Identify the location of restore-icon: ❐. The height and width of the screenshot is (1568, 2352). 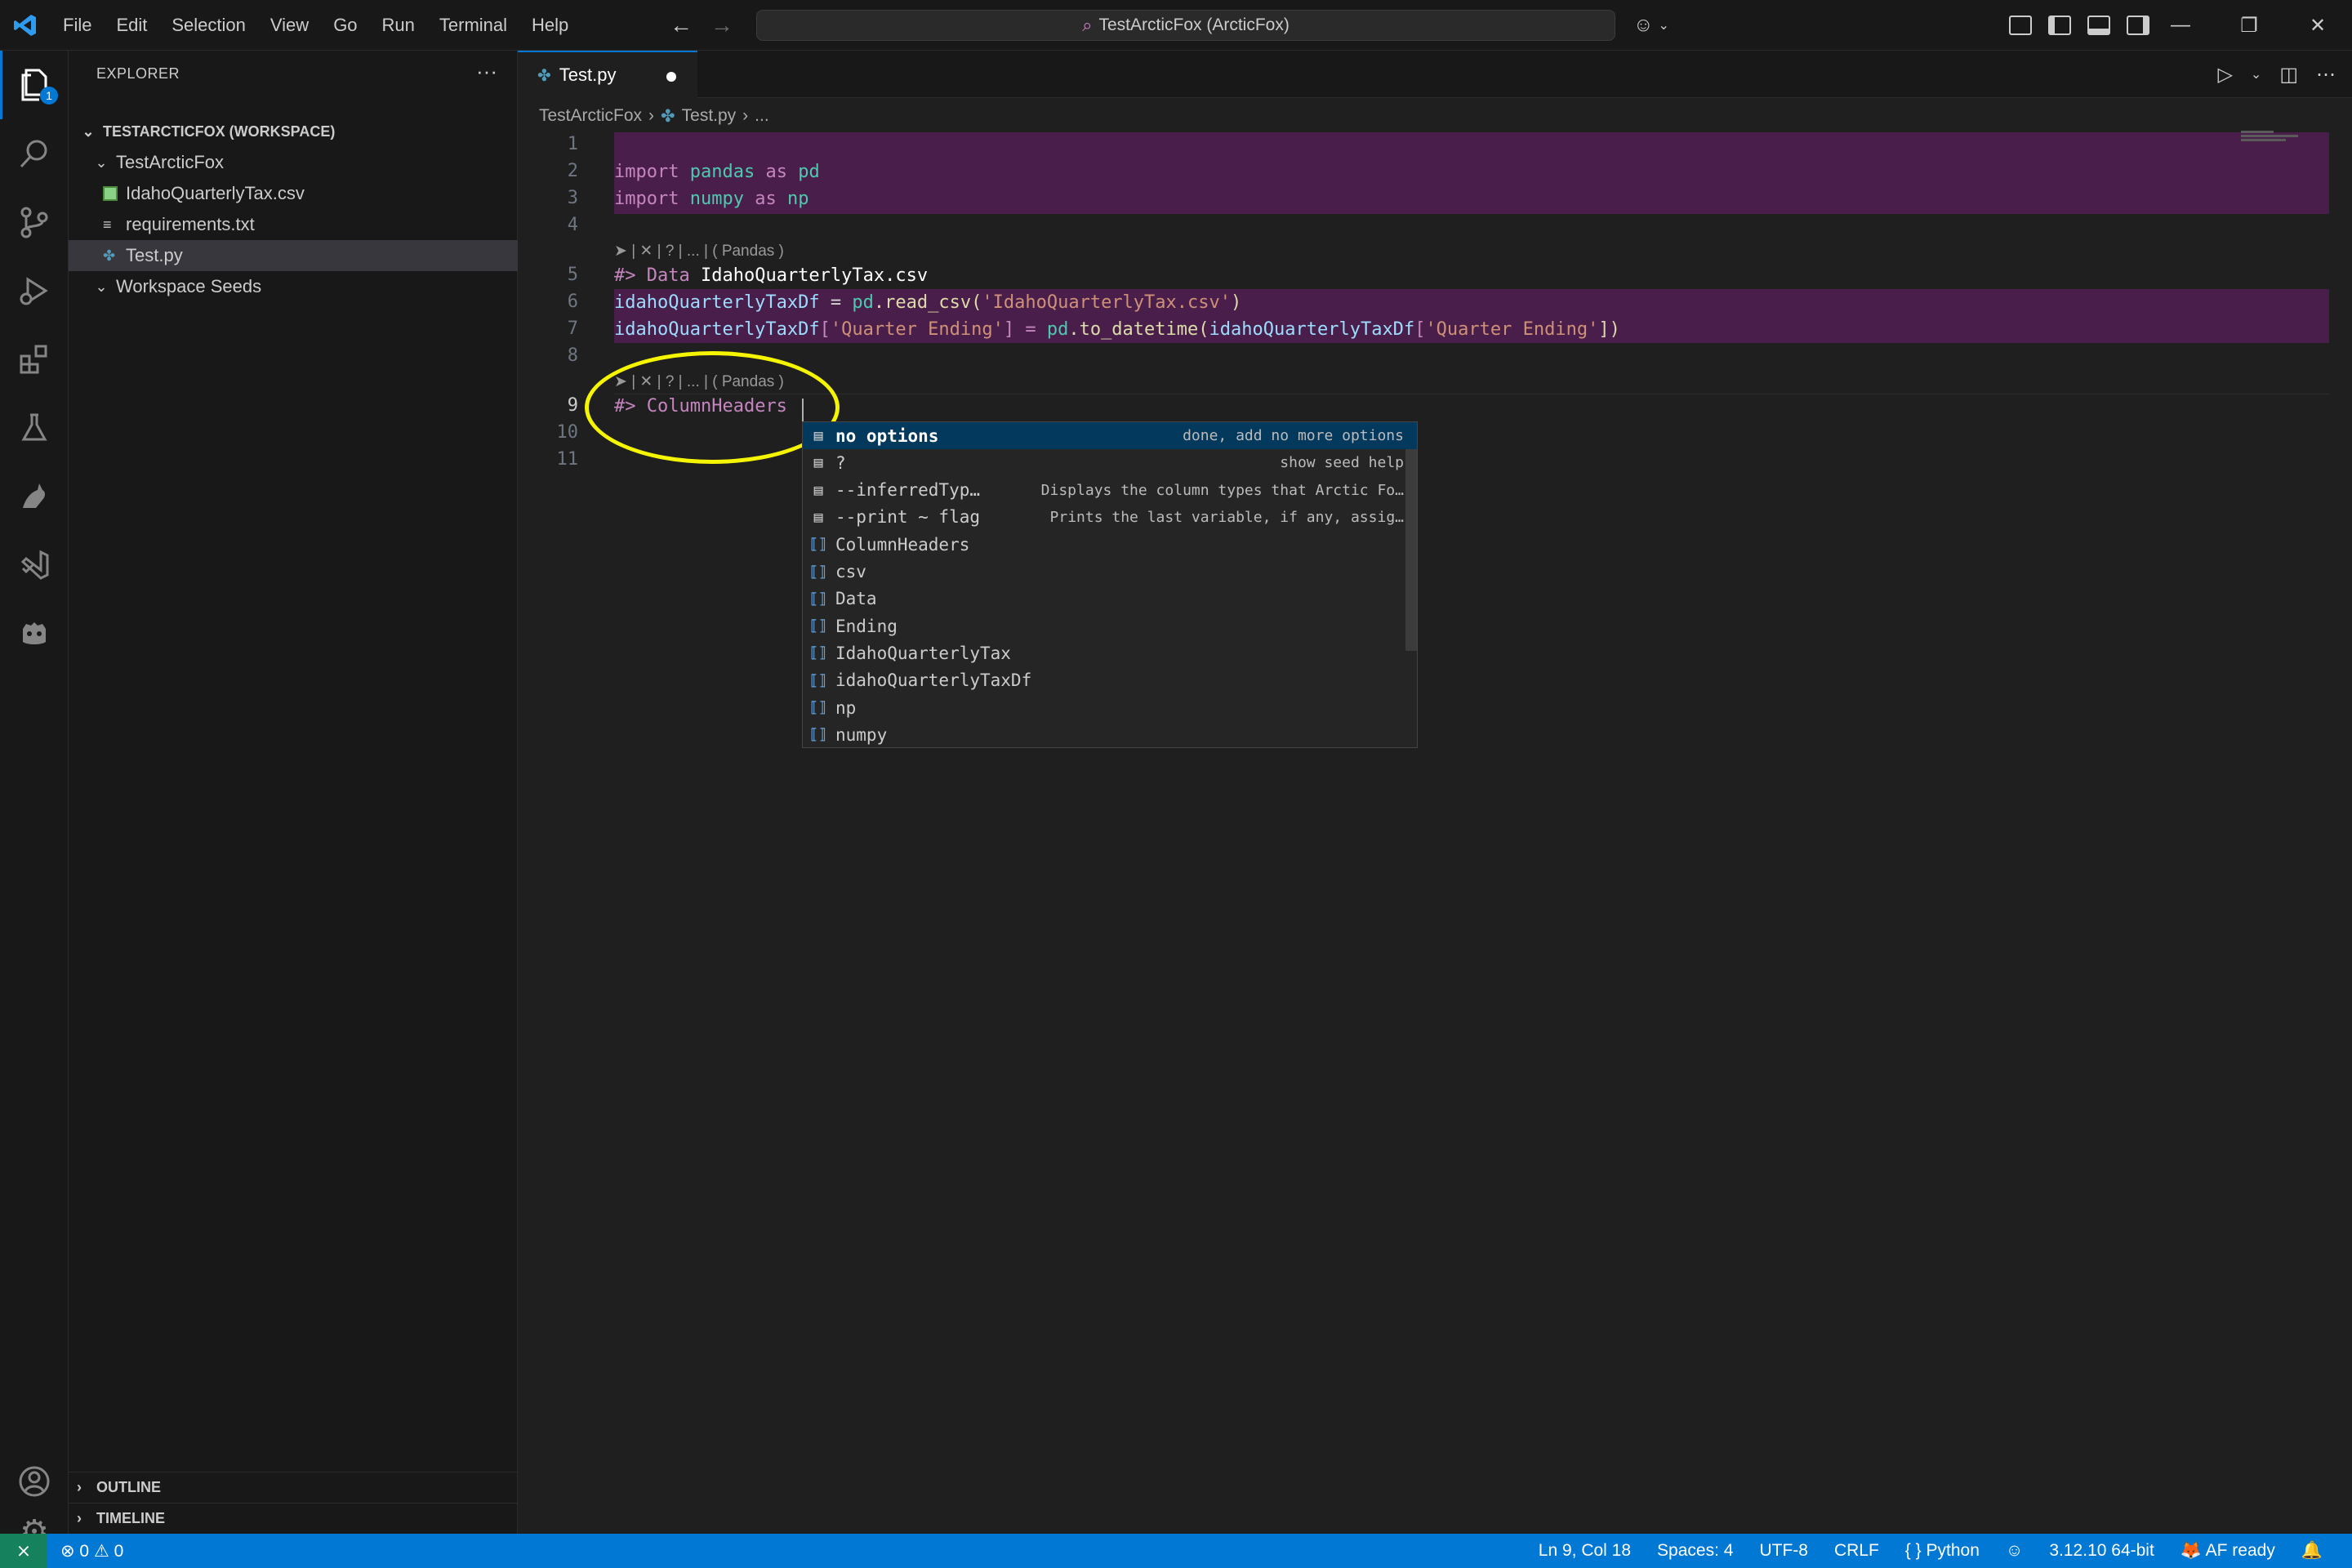
(2249, 25).